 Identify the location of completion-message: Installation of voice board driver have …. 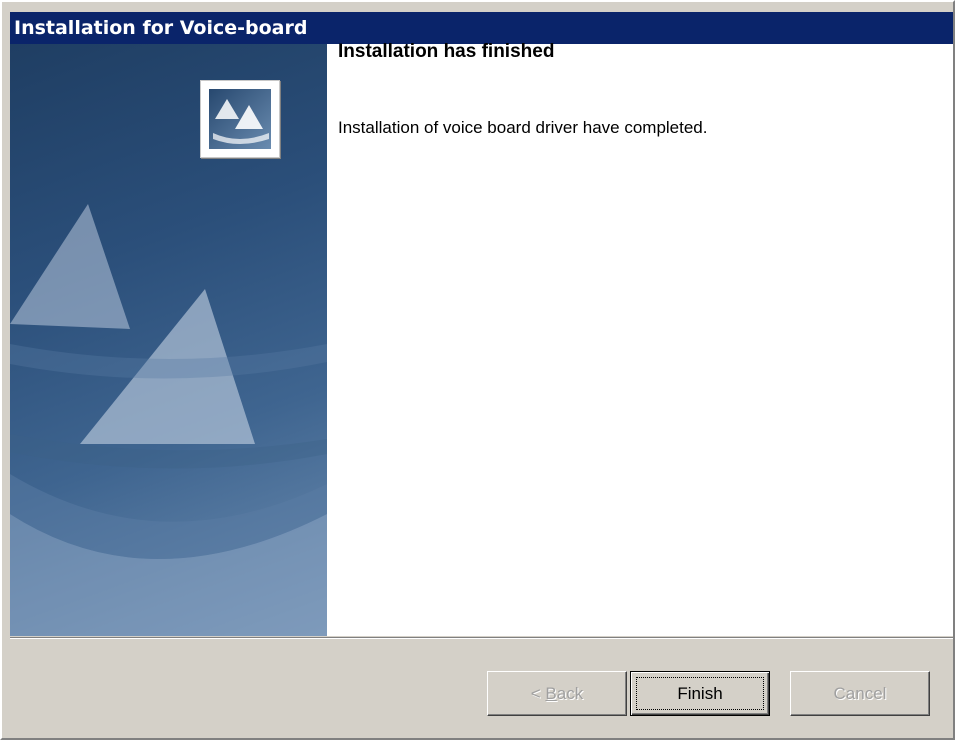
(523, 127).